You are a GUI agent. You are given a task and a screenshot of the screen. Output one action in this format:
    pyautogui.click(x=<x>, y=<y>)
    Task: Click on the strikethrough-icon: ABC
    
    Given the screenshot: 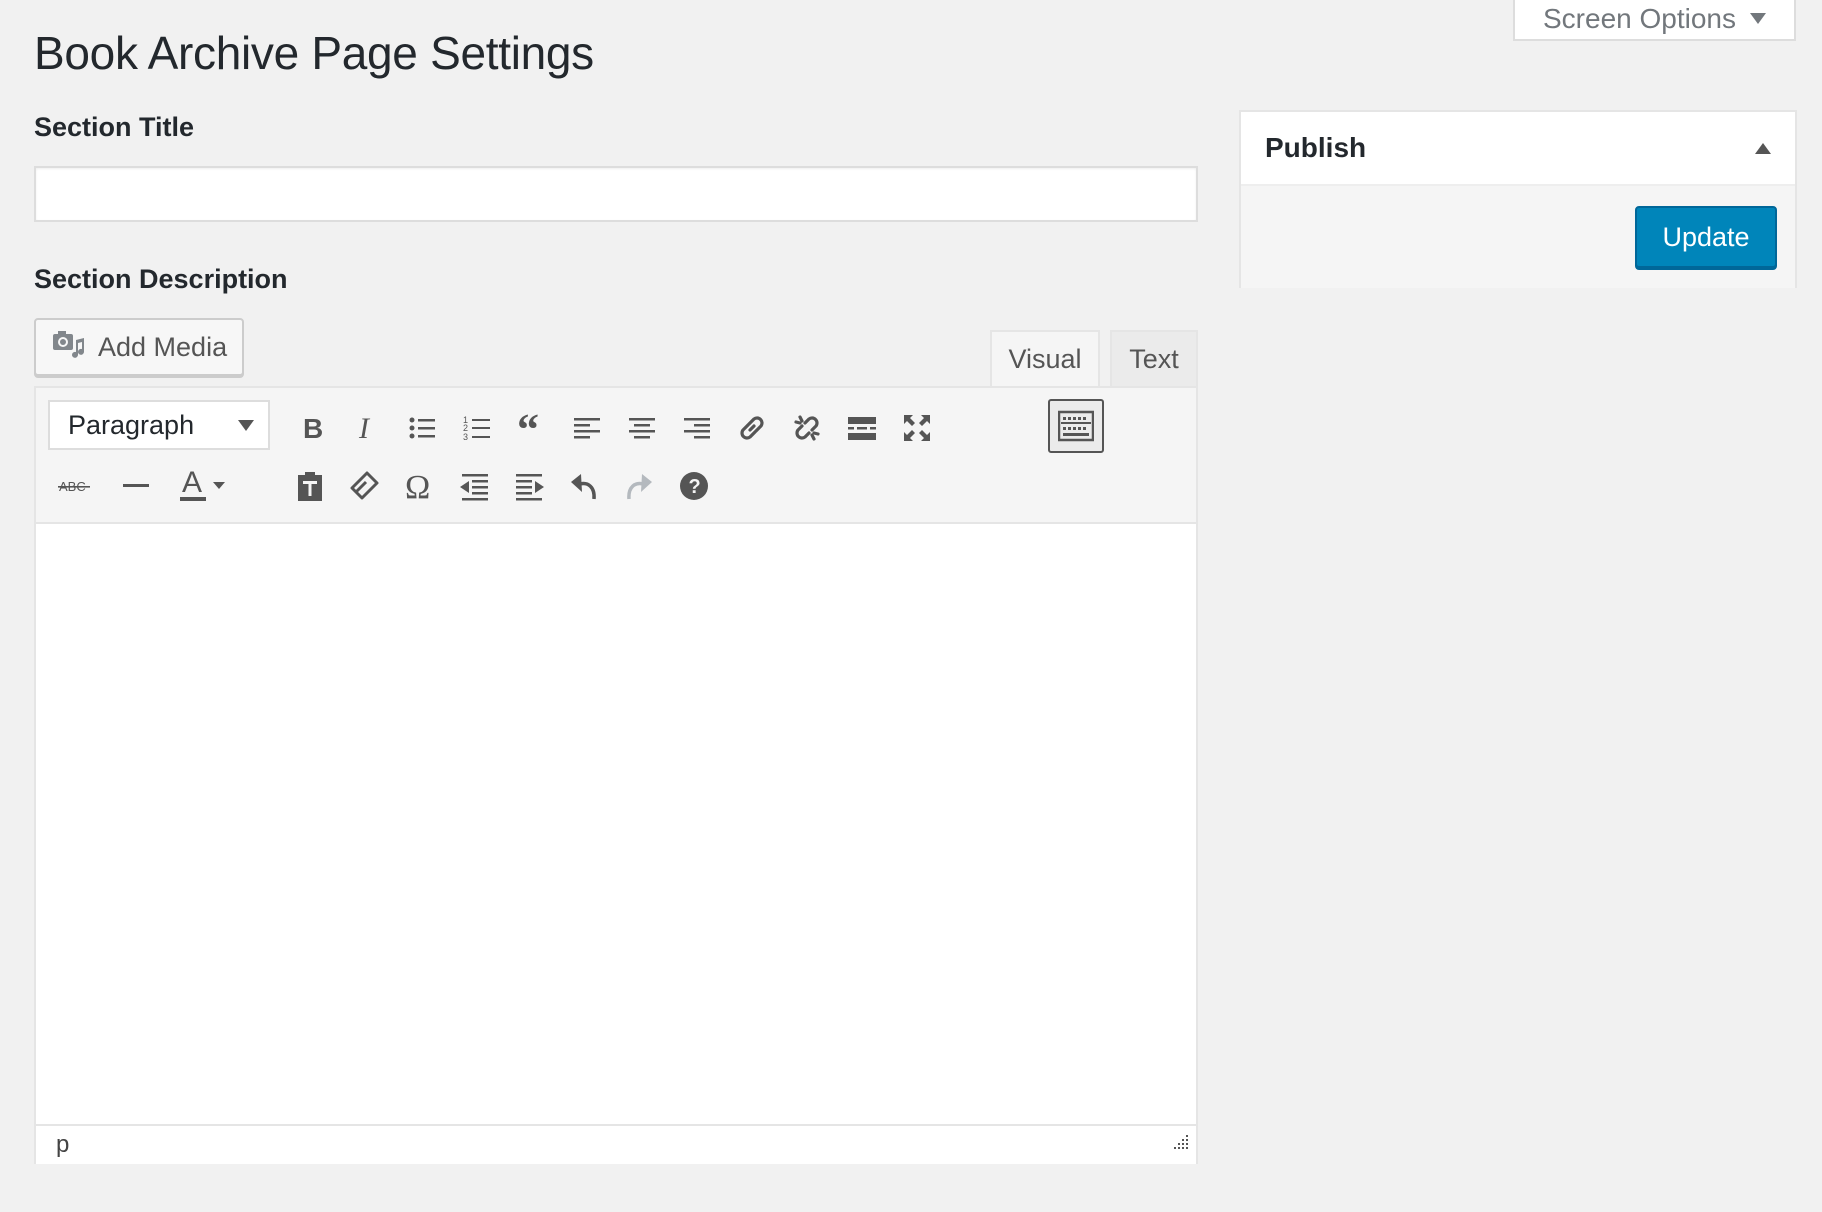 What is the action you would take?
    pyautogui.click(x=74, y=486)
    